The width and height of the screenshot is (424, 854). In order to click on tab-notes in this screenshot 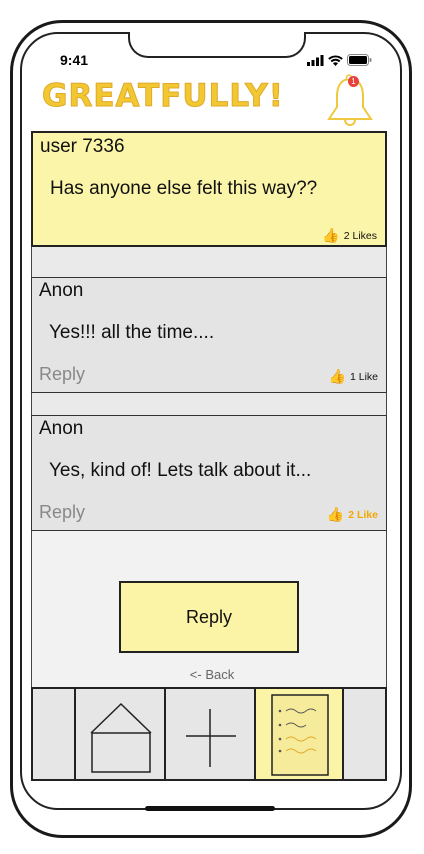, I will do `click(299, 734)`.